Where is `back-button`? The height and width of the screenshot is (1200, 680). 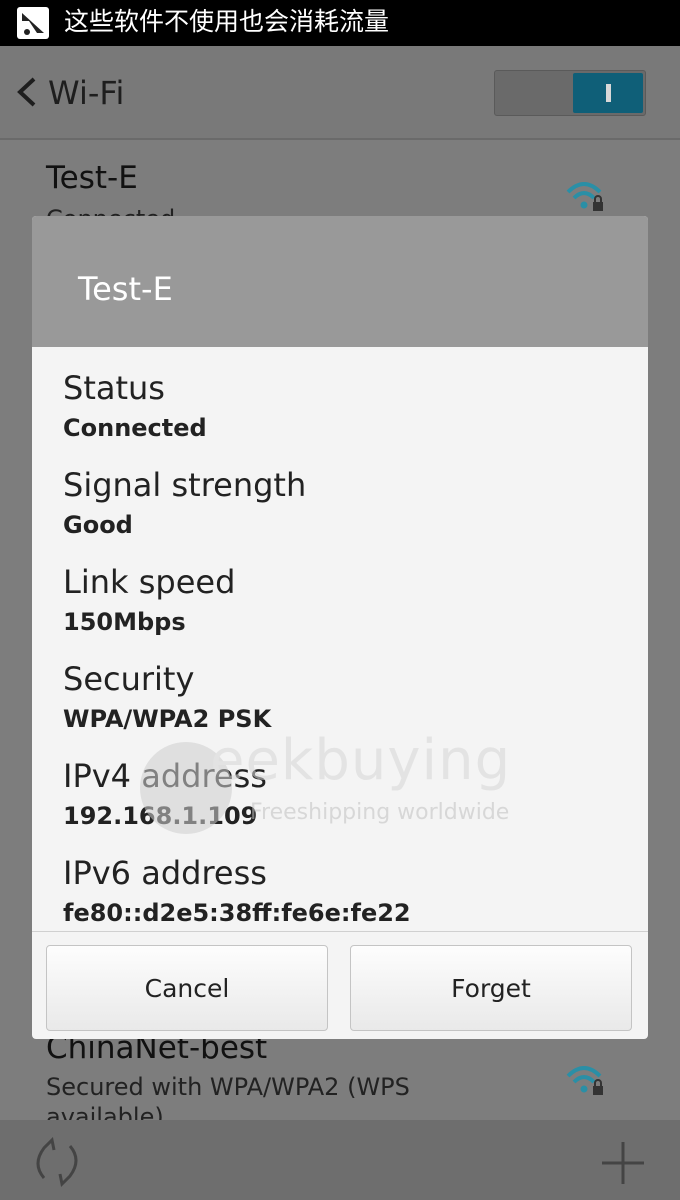
back-button is located at coordinates (28, 92).